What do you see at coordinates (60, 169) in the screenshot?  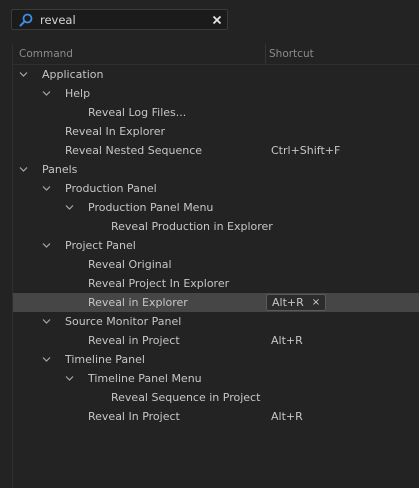 I see `command-label: Panels` at bounding box center [60, 169].